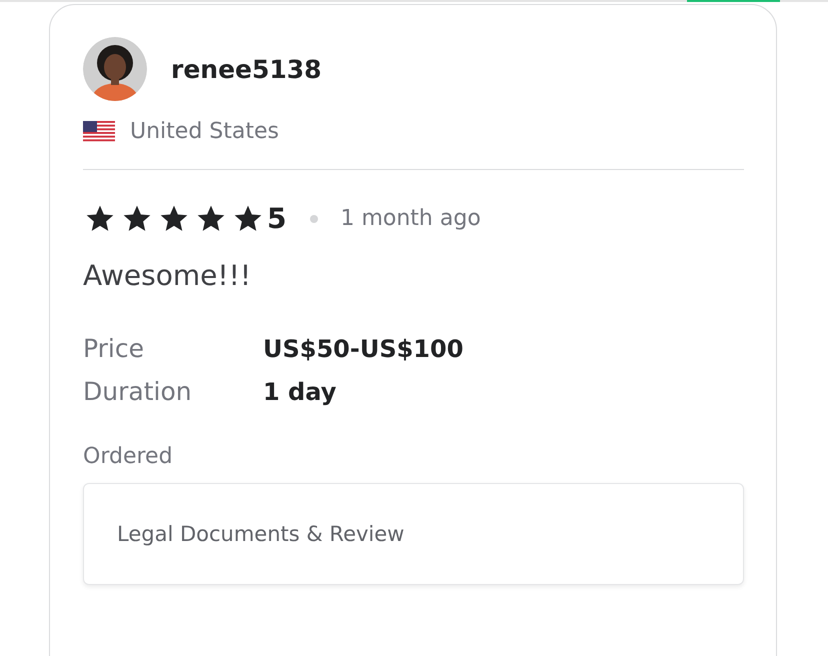 The image size is (828, 656). I want to click on detail-label: Price, so click(114, 348).